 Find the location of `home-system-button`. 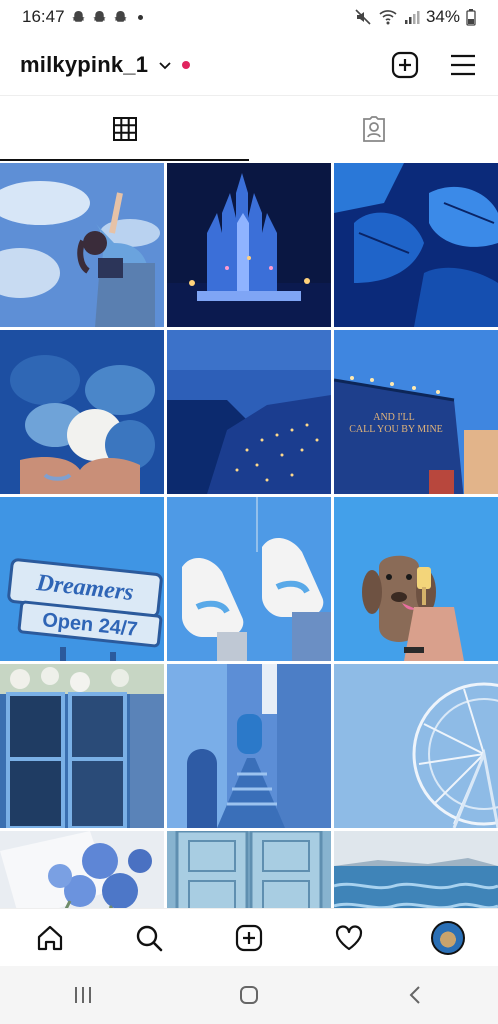

home-system-button is located at coordinates (249, 995).